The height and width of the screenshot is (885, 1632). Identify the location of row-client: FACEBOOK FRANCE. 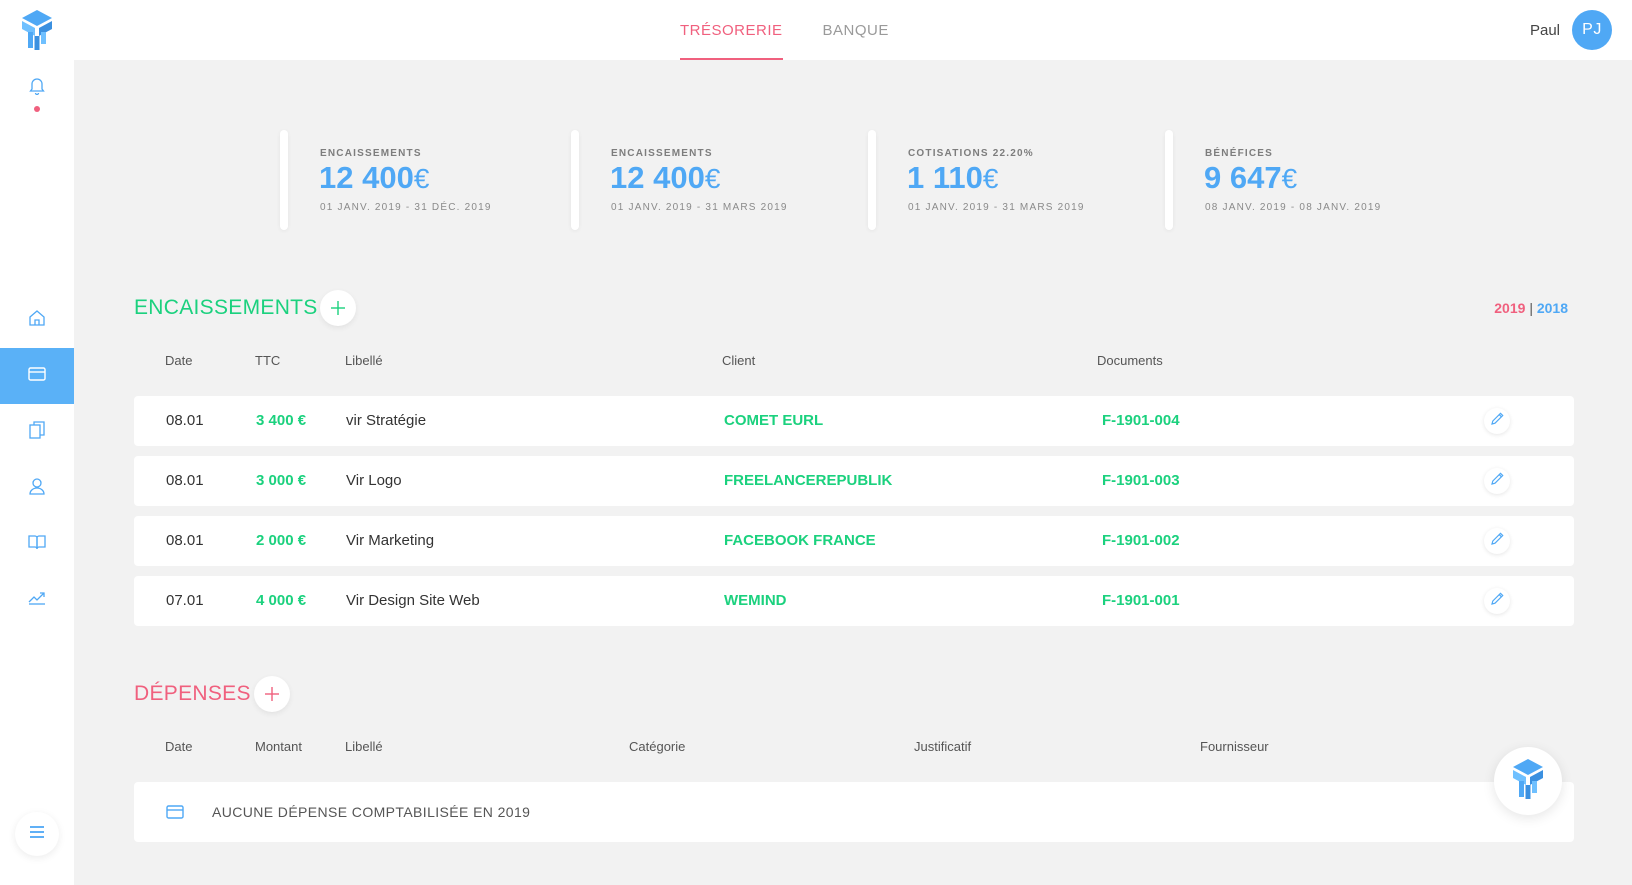
(800, 540).